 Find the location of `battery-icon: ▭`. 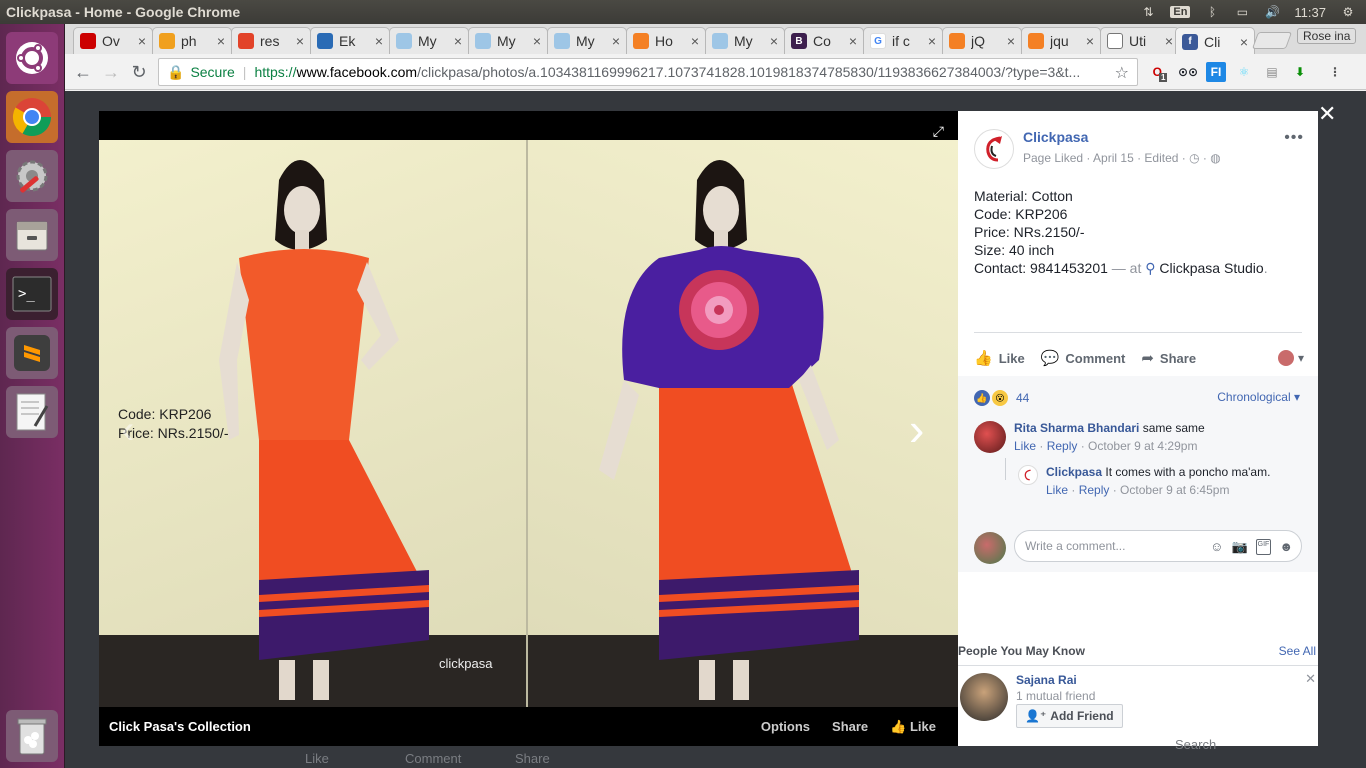

battery-icon: ▭ is located at coordinates (1242, 12).